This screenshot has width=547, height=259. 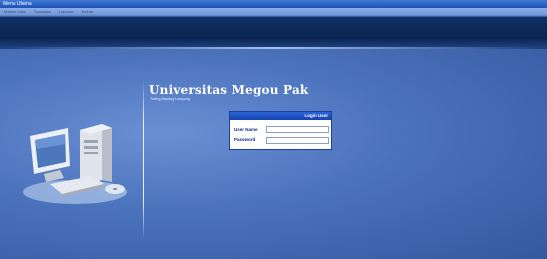 I want to click on menu-item-laporan: Laporan, so click(x=66, y=11).